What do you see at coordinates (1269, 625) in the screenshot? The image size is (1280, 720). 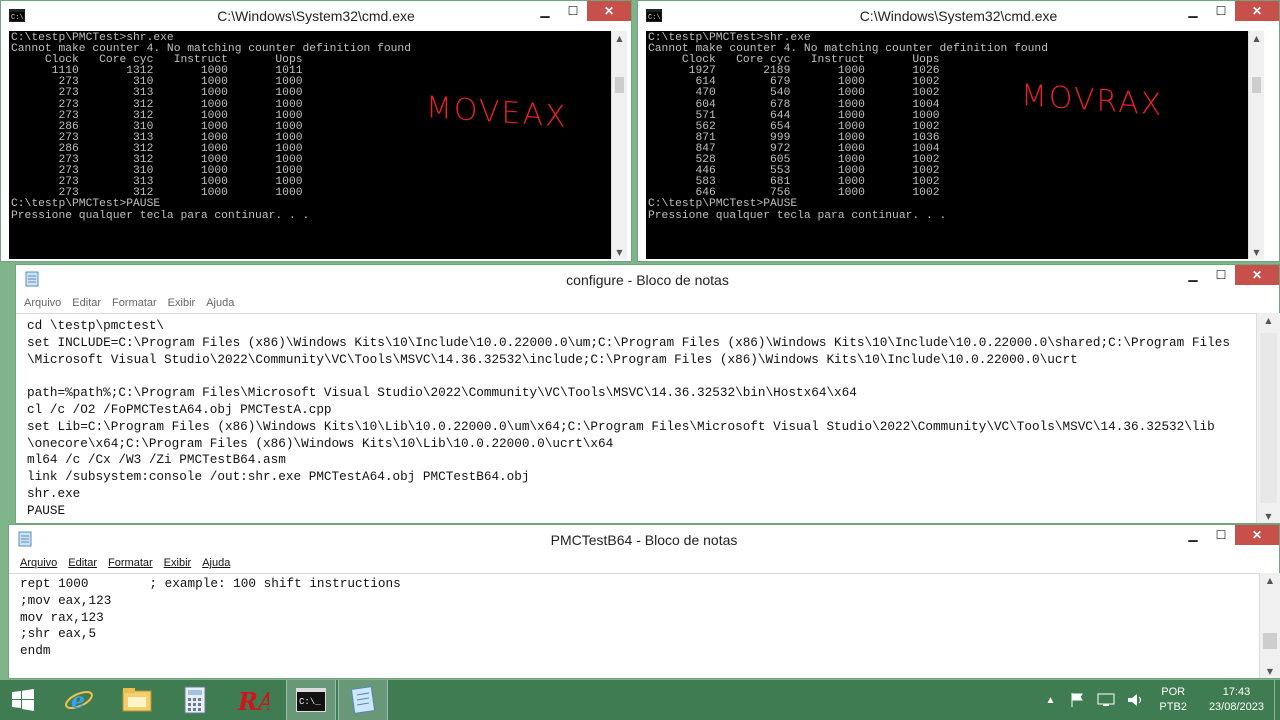 I see `notepad-b64-scrollbar: ▲ ▼` at bounding box center [1269, 625].